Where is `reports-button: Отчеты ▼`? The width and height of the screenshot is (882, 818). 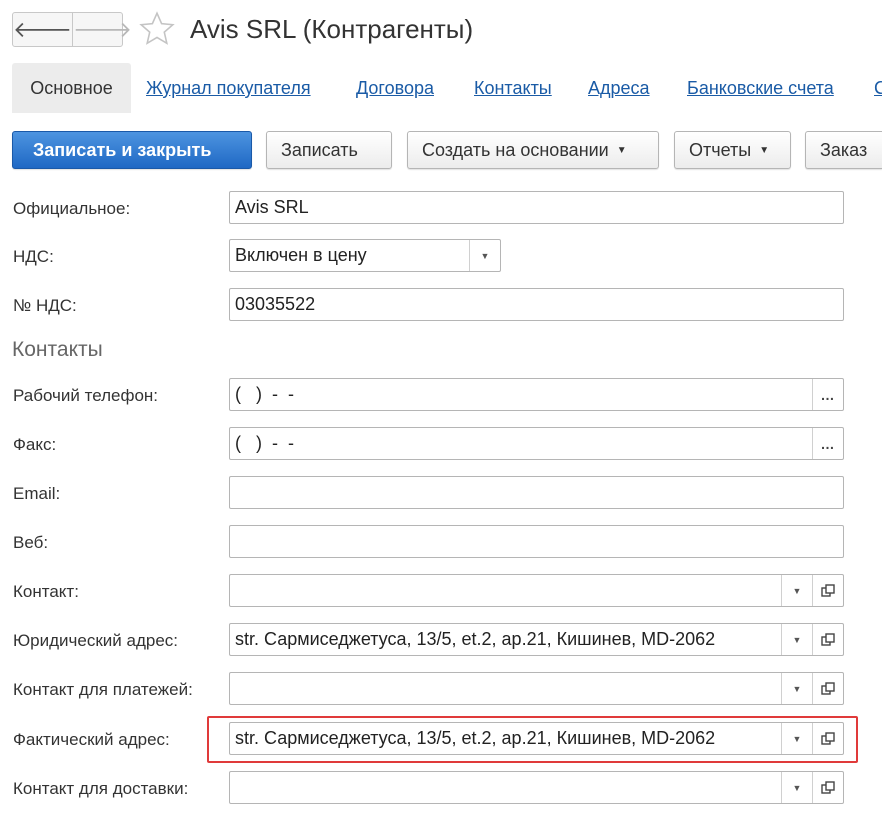
reports-button: Отчеты ▼ is located at coordinates (732, 150).